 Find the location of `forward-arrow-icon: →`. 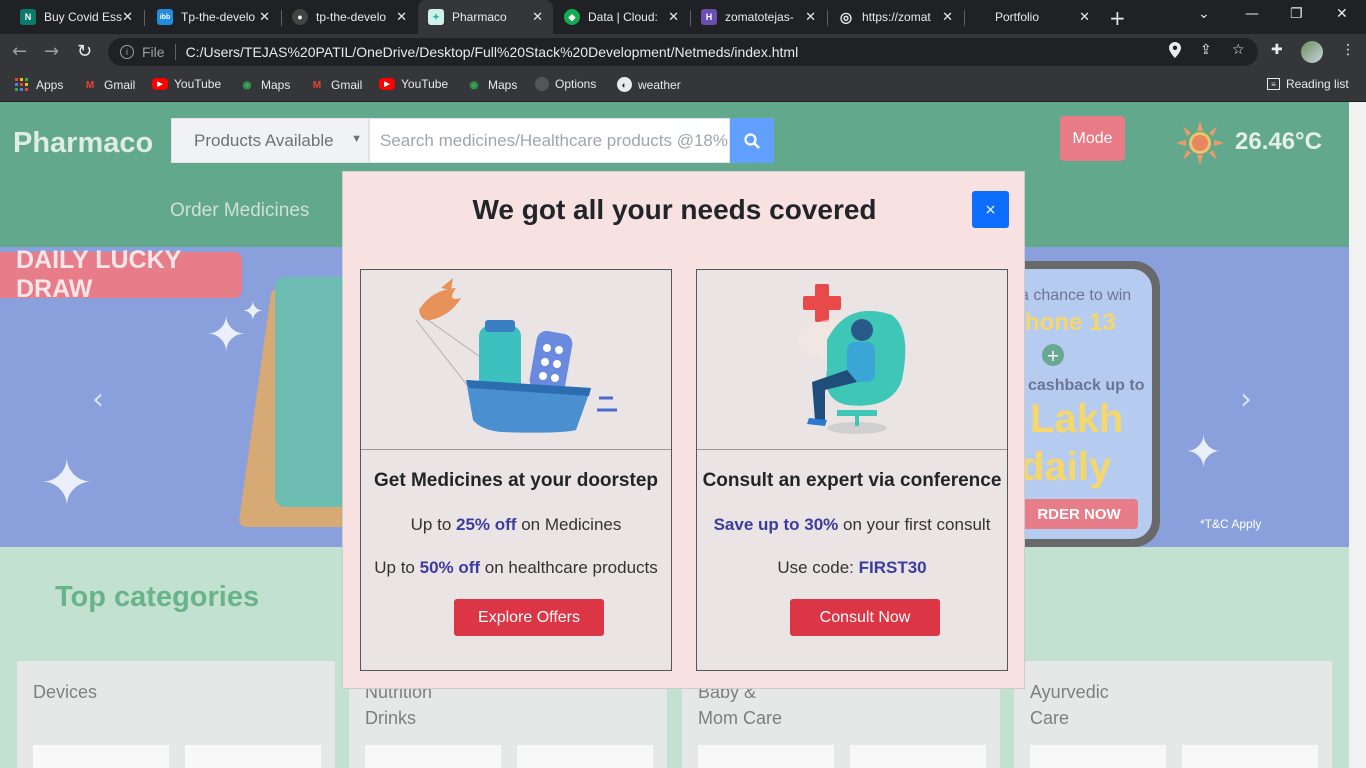

forward-arrow-icon: → is located at coordinates (51, 51).